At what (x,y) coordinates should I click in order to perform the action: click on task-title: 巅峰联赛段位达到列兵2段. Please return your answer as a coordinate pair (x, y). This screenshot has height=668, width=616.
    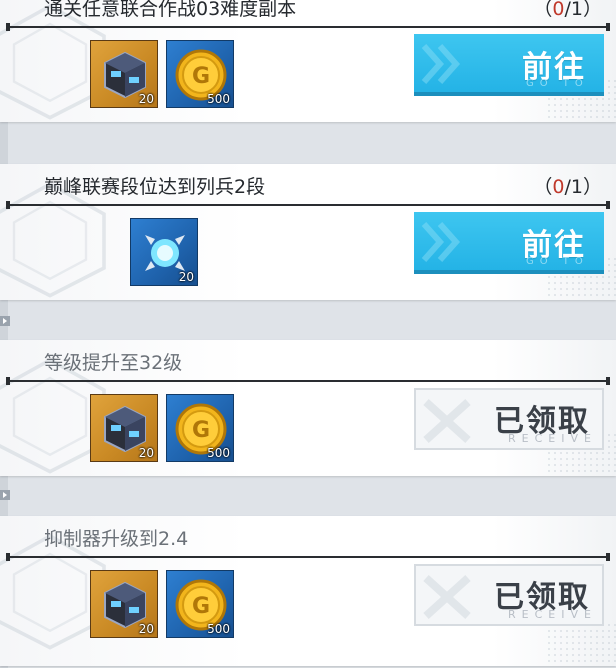
    Looking at the image, I should click on (155, 187).